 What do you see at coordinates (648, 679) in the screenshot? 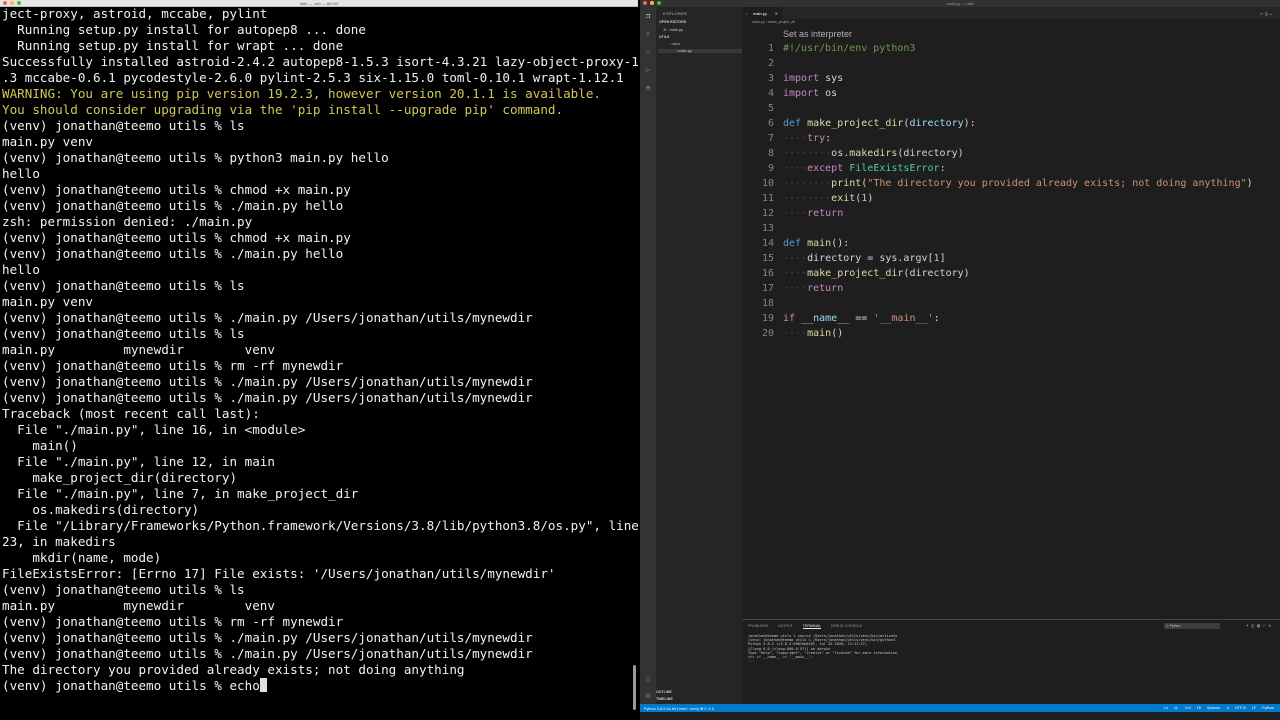
I see `account-icon: ◯` at bounding box center [648, 679].